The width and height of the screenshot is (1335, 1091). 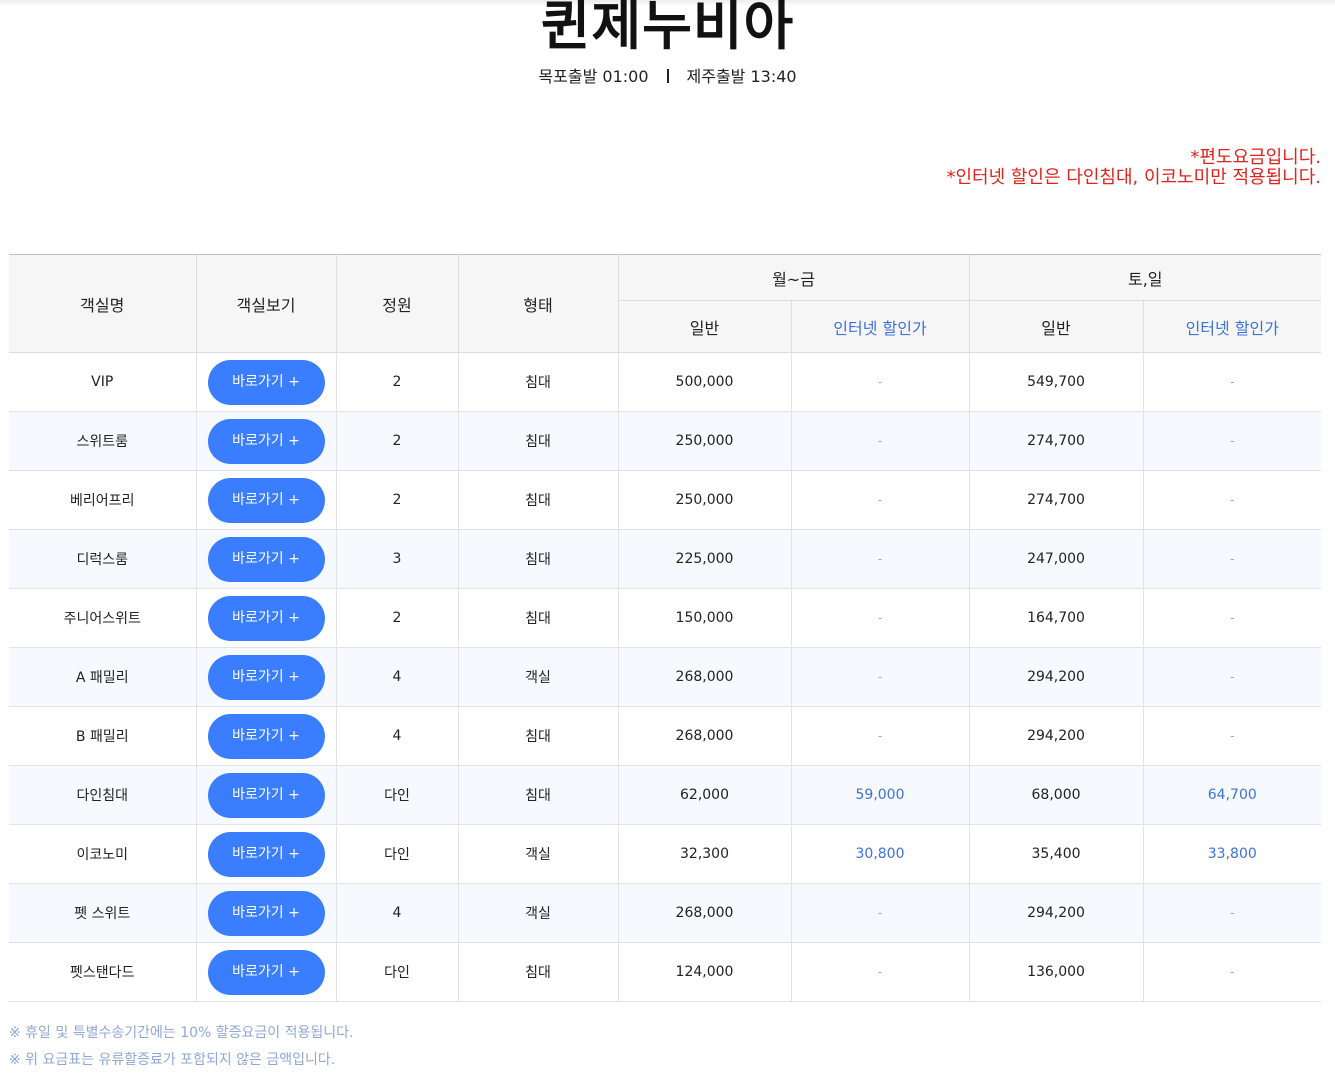 I want to click on cell-capacity: 3, so click(x=397, y=559).